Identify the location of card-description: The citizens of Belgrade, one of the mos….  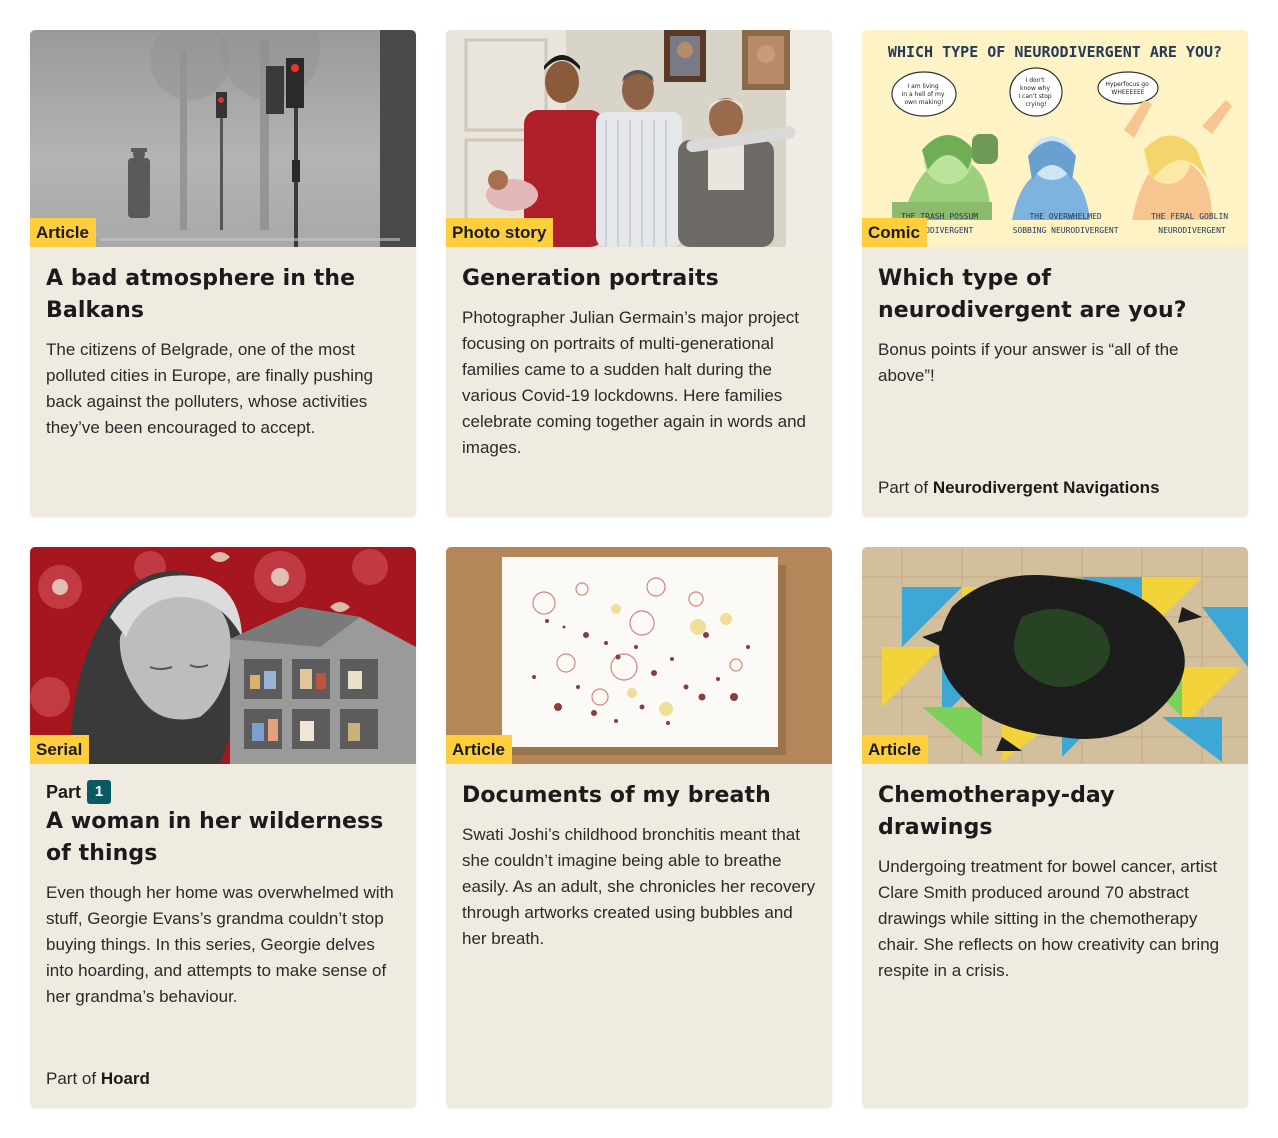
(209, 388).